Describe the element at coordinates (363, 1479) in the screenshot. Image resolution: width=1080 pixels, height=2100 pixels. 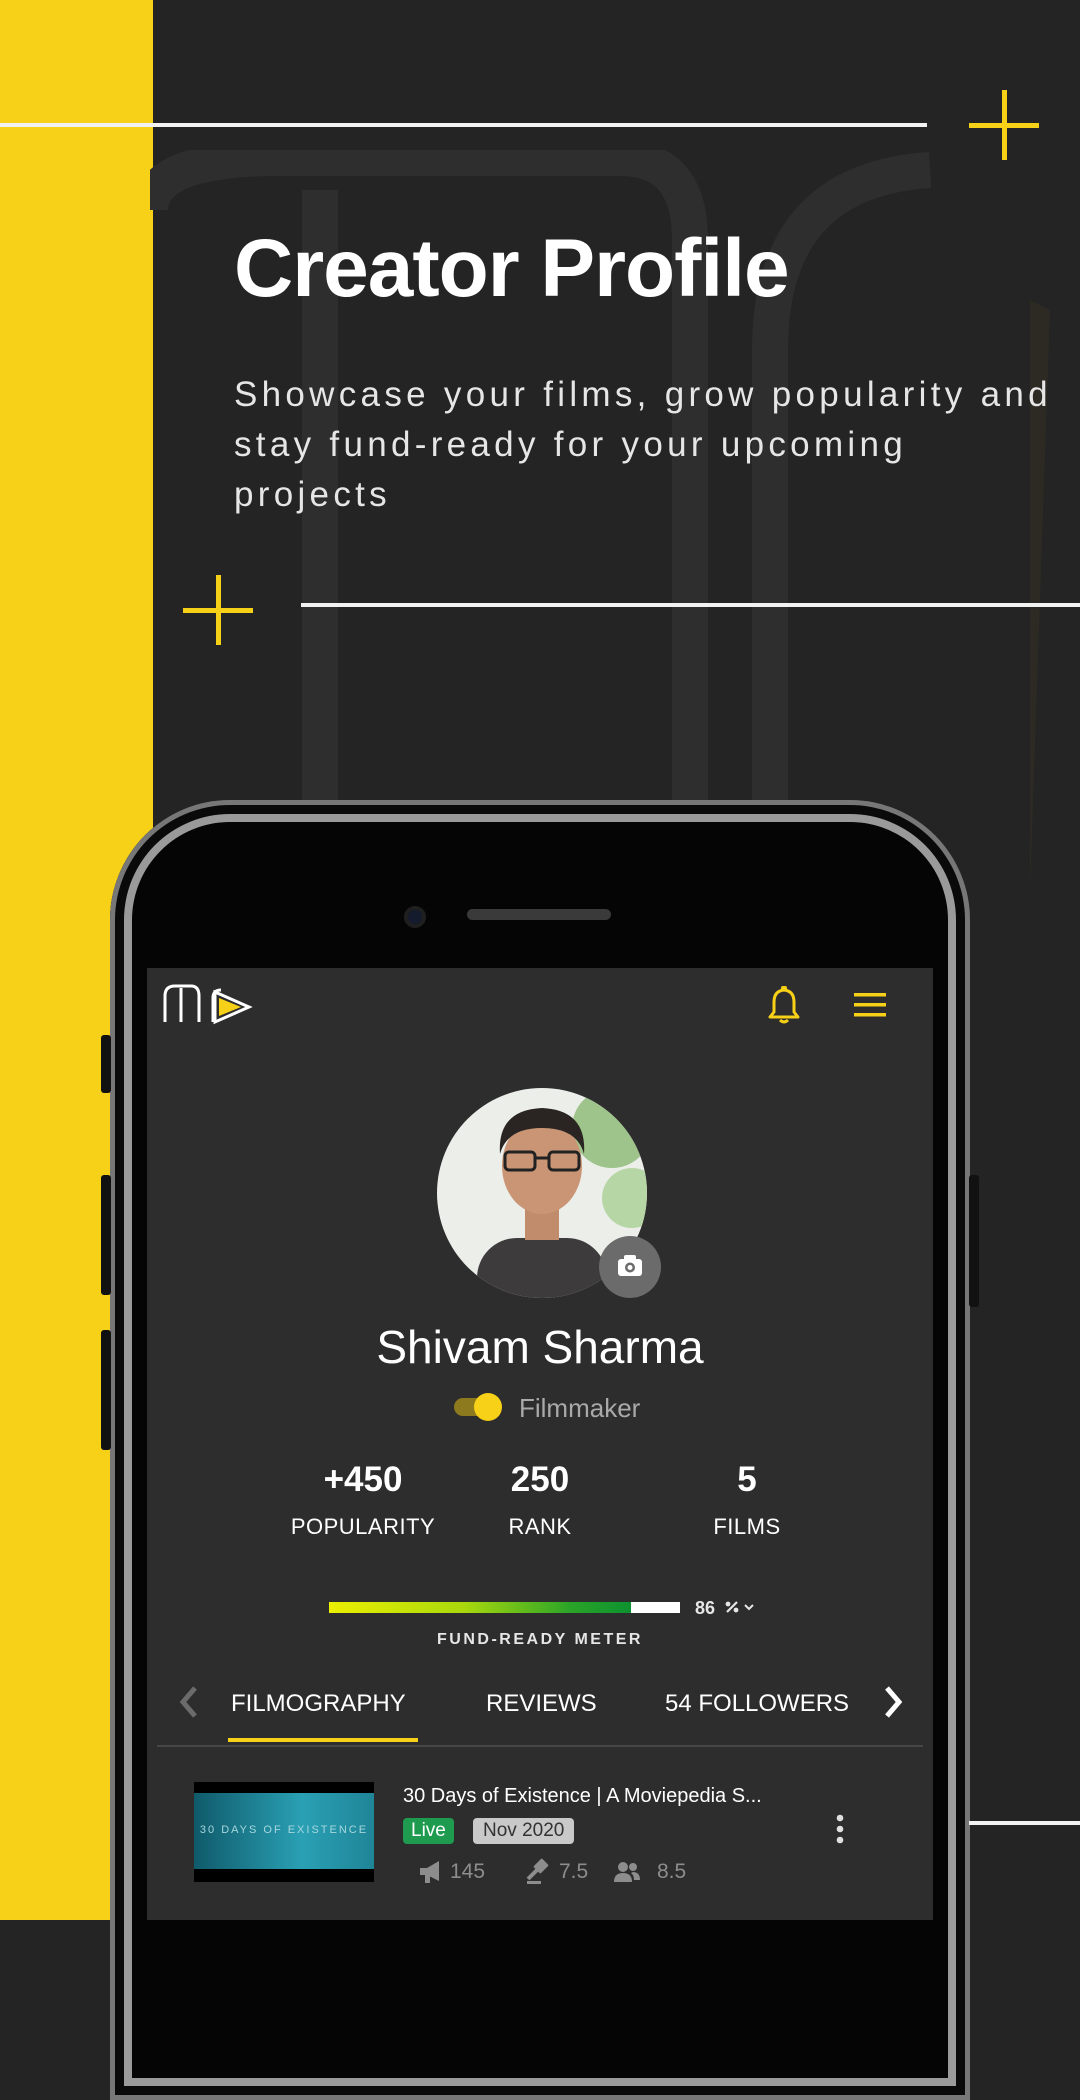
I see `stat-value: +450` at that location.